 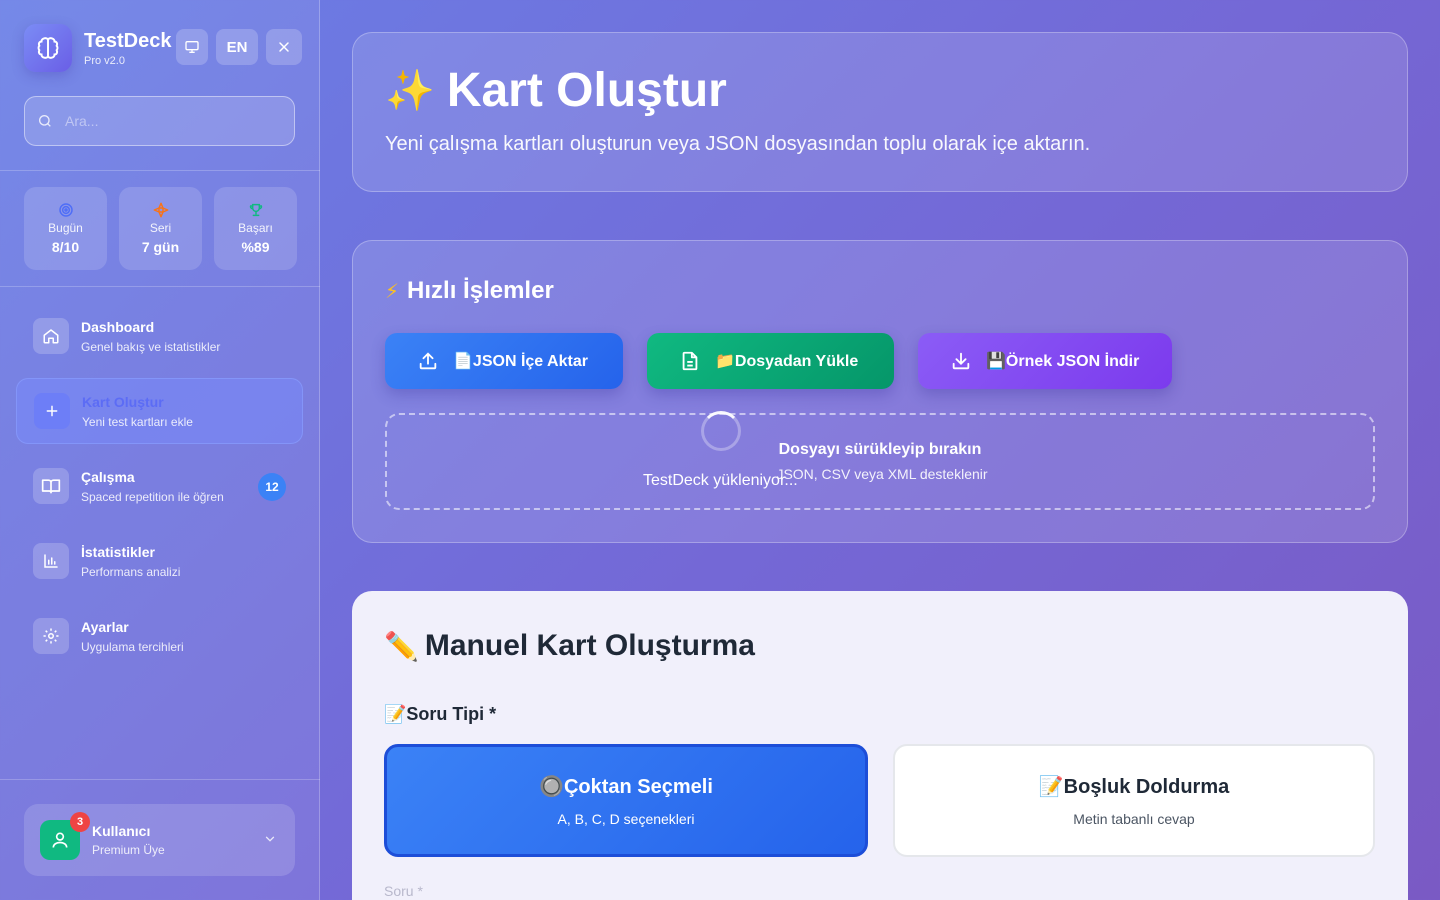 I want to click on sidebar-item-settings: Ayarlar Uygulama tercihleri, so click(x=159, y=636).